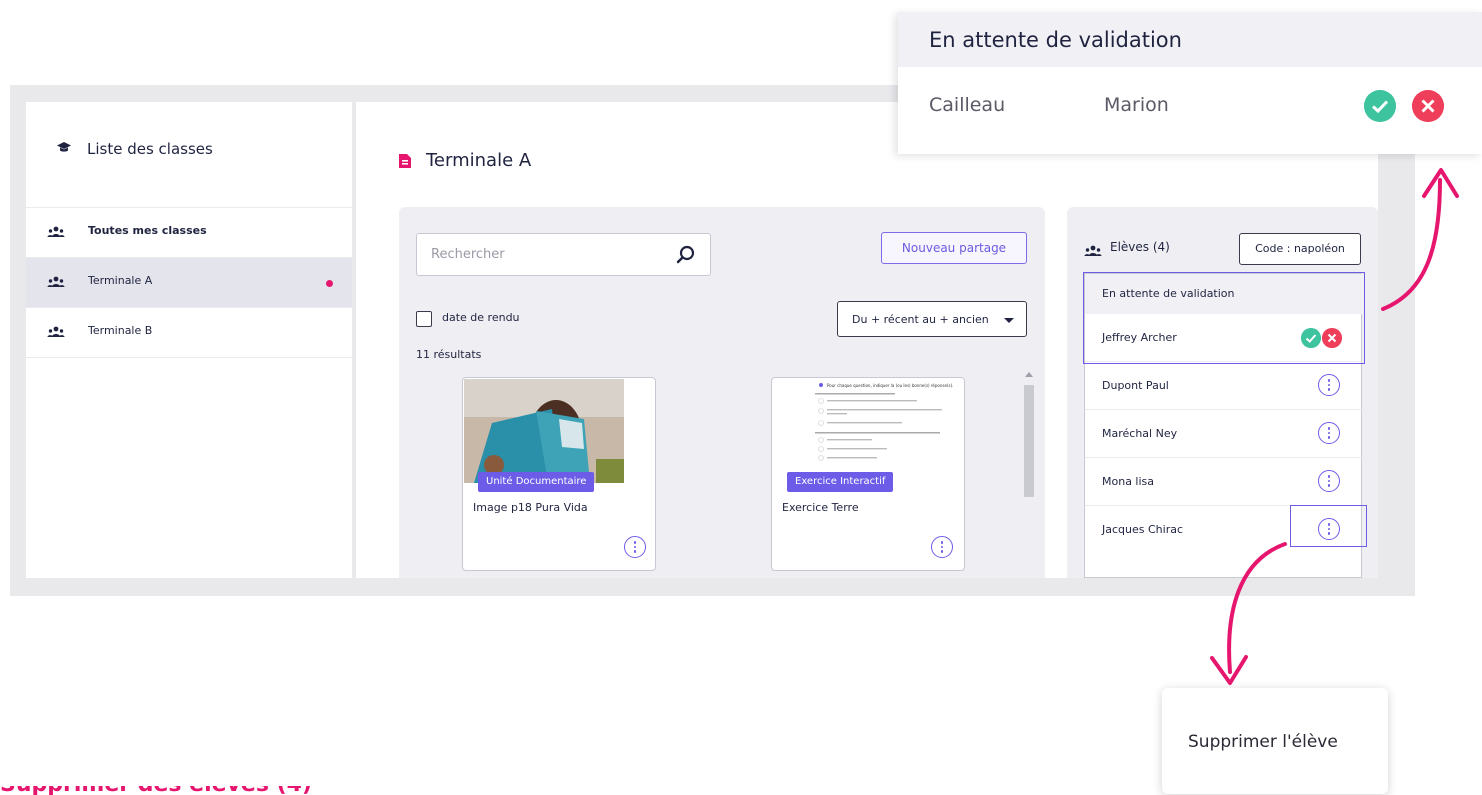 This screenshot has height=795, width=1482. I want to click on search-icon, so click(686, 255).